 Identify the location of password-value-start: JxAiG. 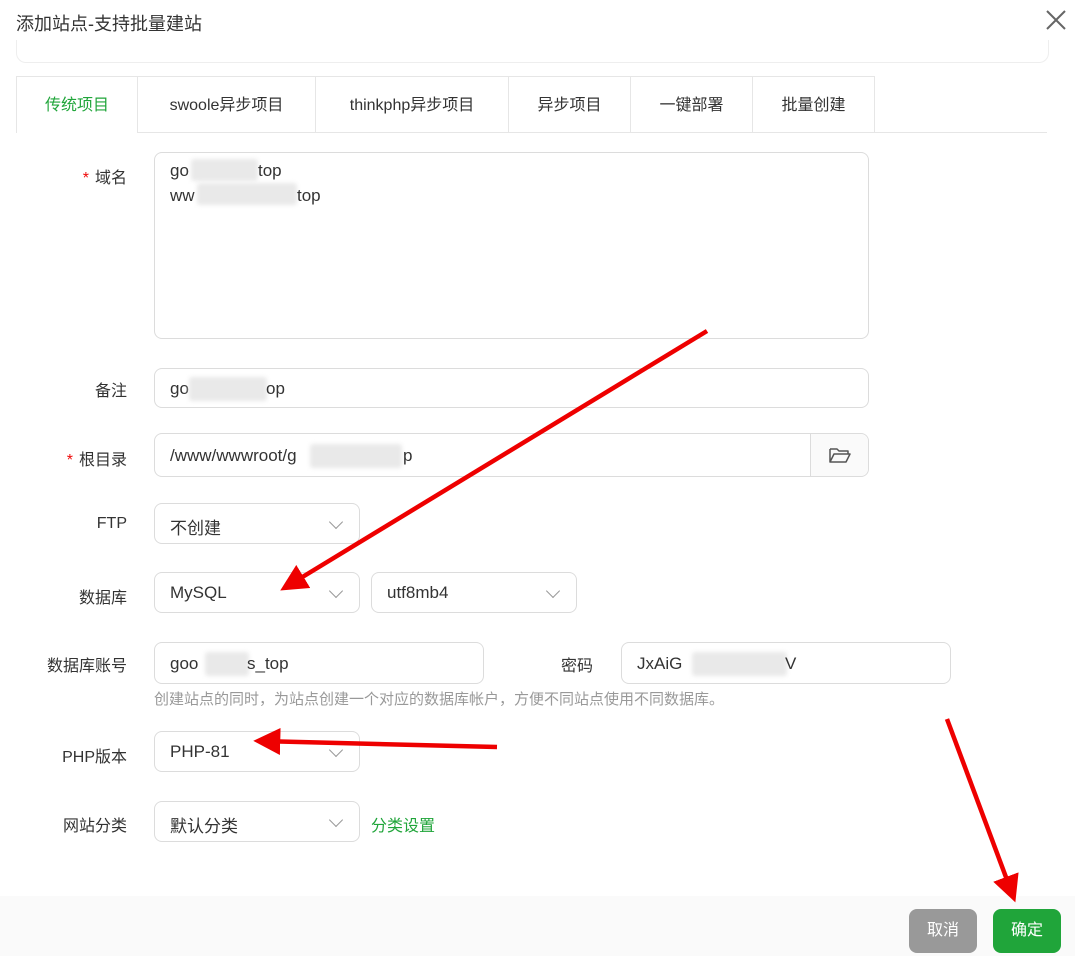
(660, 663).